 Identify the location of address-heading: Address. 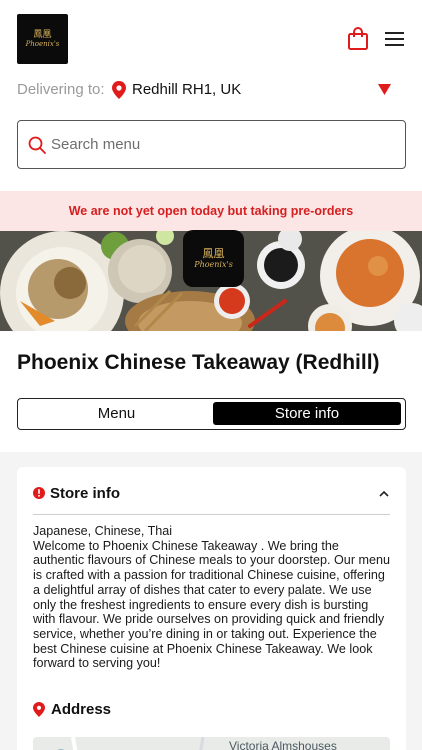
(81, 709).